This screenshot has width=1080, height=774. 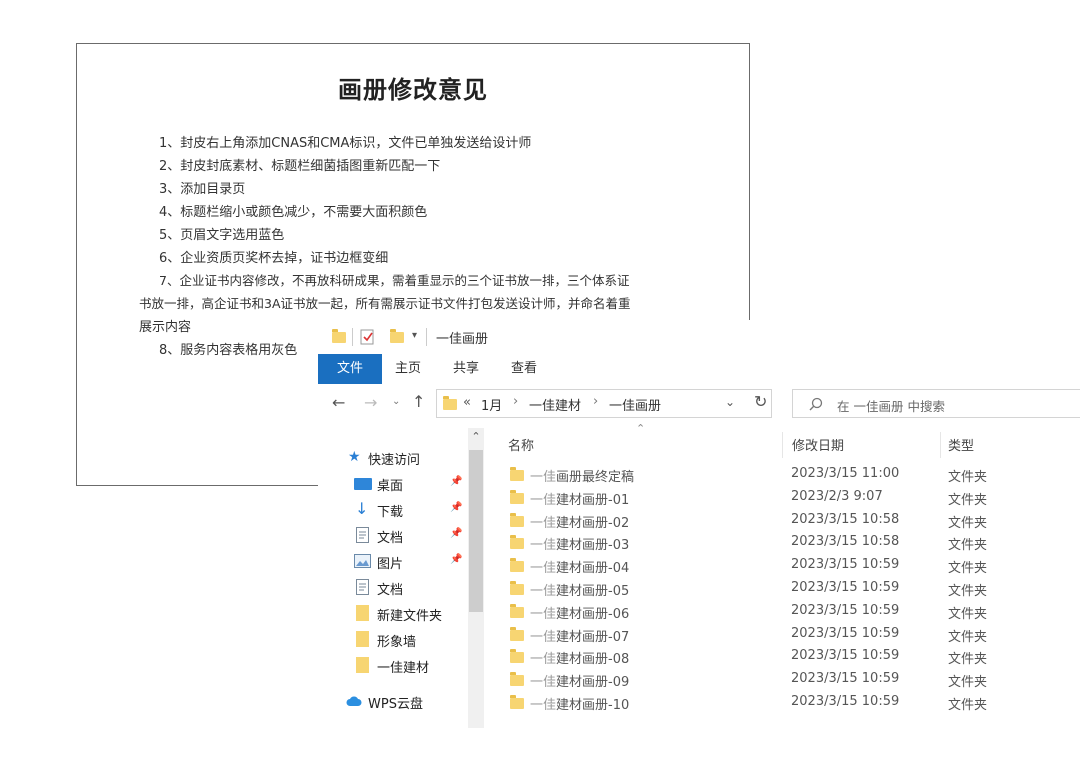 What do you see at coordinates (393, 484) in the screenshot?
I see `nav-item-desktop: 桌面 📌` at bounding box center [393, 484].